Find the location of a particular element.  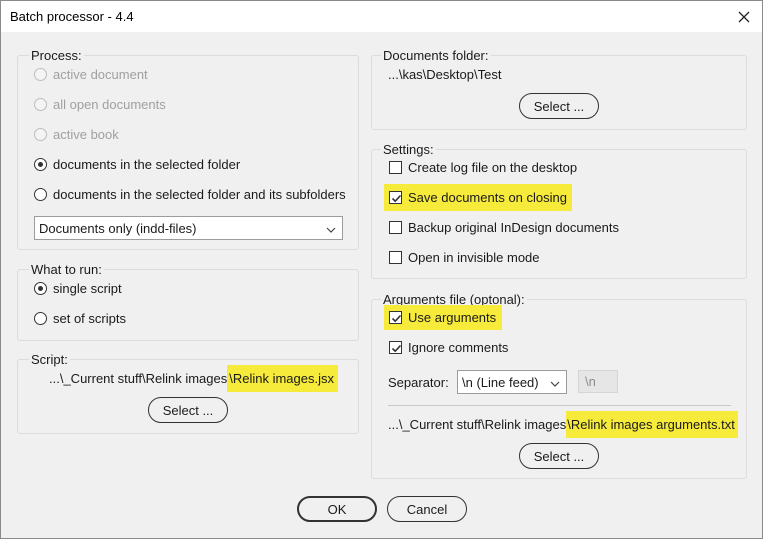

setting-label: Open in invisible mode is located at coordinates (474, 257).